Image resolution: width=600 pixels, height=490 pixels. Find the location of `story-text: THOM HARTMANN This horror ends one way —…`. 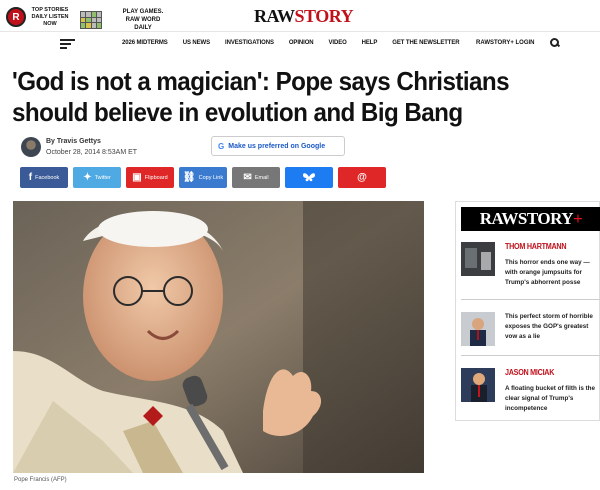

story-text: THOM HARTMANN This horror ends one way —… is located at coordinates (552, 265).